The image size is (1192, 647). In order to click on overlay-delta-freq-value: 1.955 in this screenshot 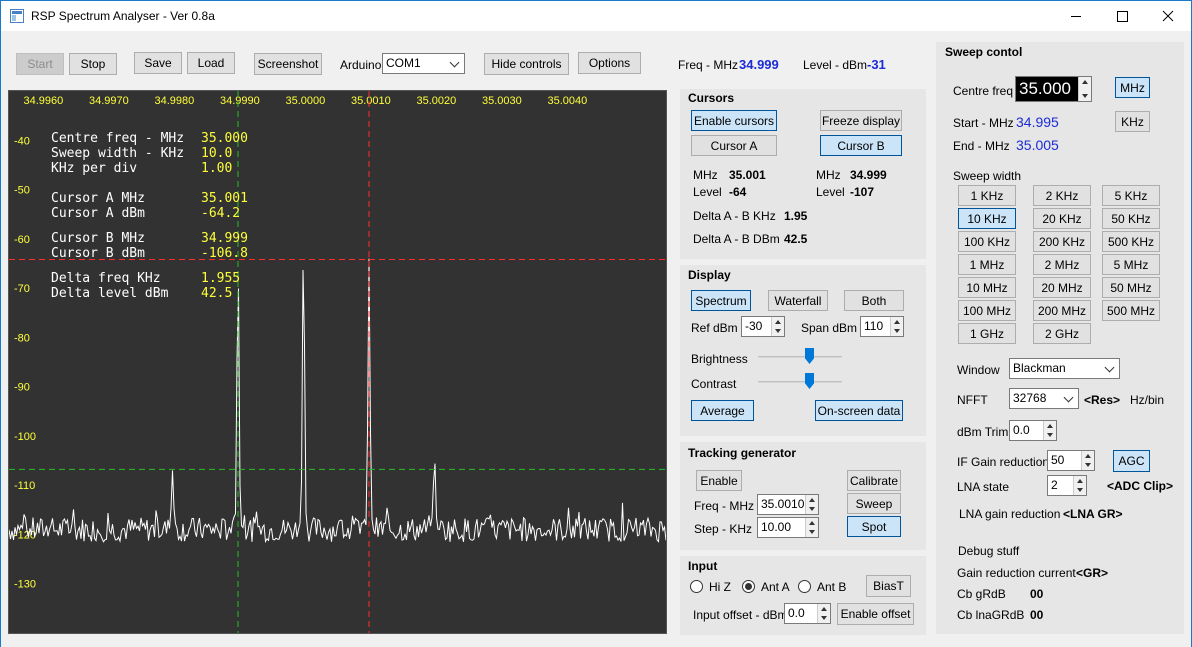, I will do `click(221, 278)`.